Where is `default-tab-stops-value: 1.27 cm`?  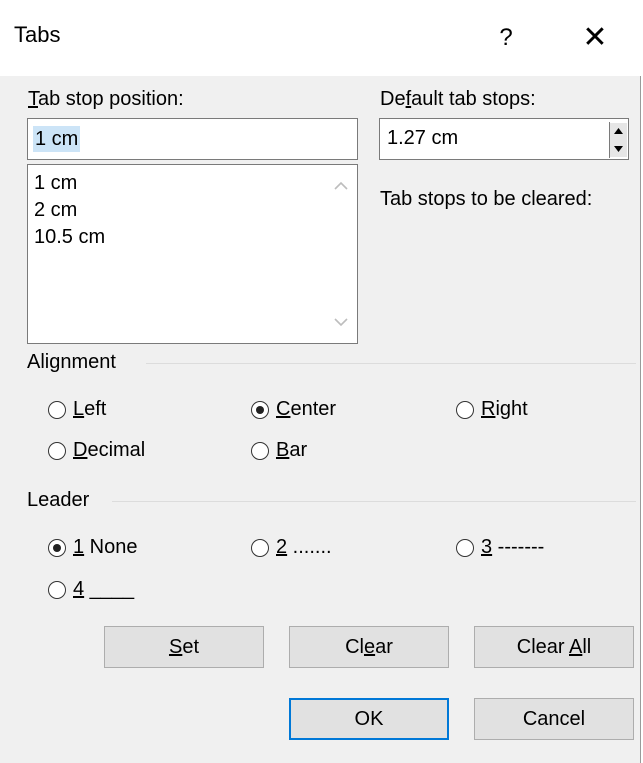 default-tab-stops-value: 1.27 cm is located at coordinates (423, 138).